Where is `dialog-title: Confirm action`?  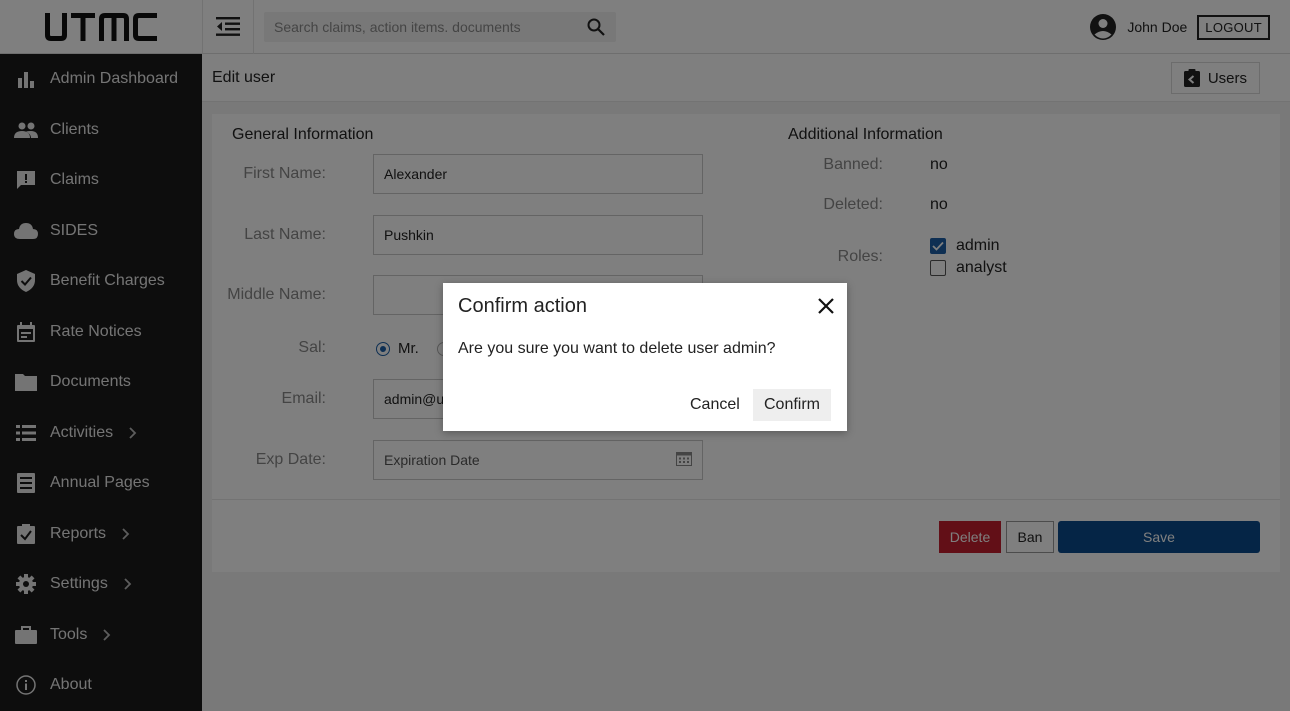
dialog-title: Confirm action is located at coordinates (522, 306).